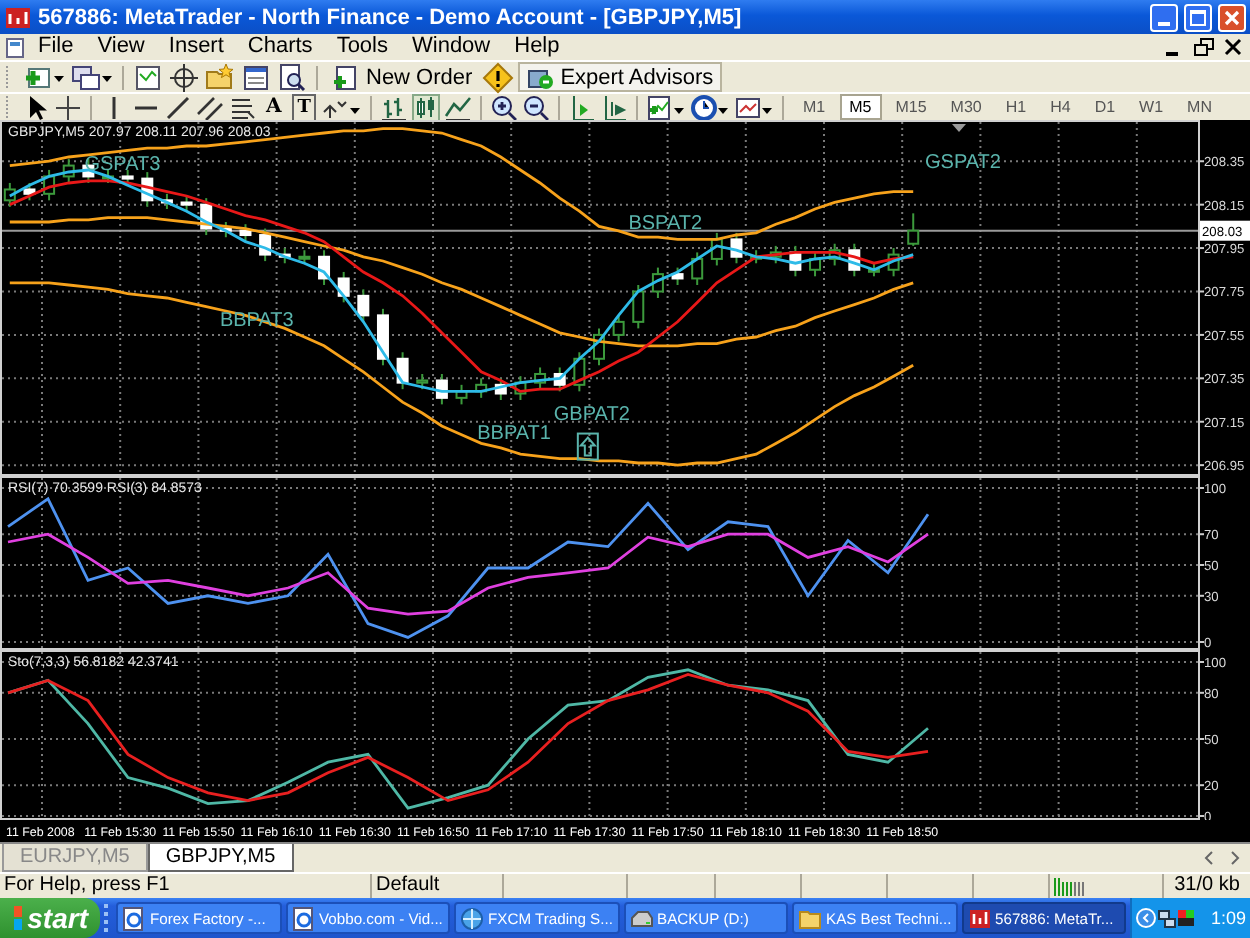  Describe the element at coordinates (292, 77) in the screenshot. I see `magnifier-icon` at that location.